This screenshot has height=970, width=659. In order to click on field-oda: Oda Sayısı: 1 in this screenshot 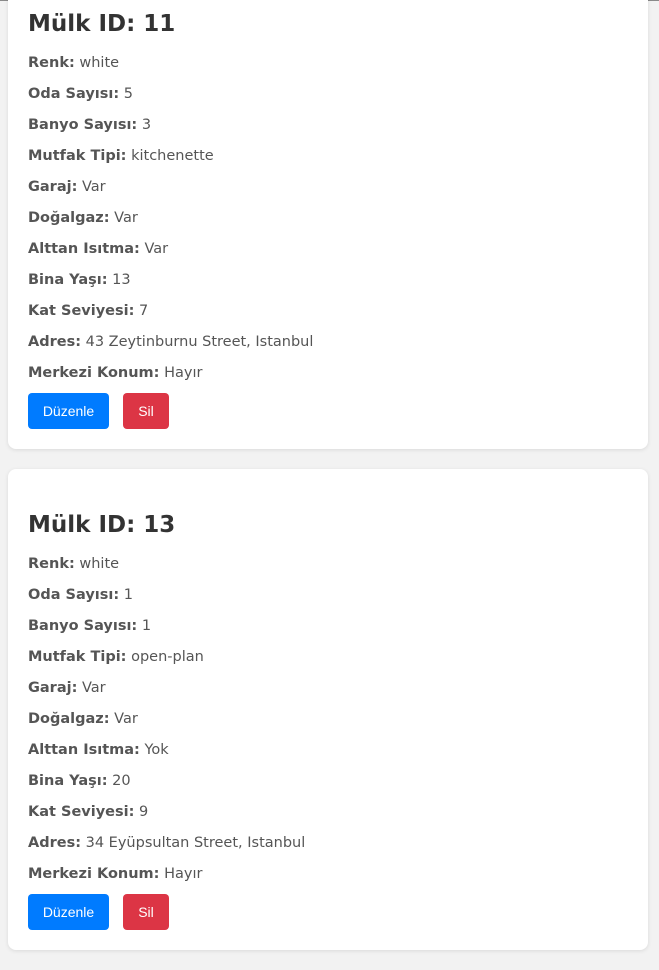, I will do `click(328, 595)`.